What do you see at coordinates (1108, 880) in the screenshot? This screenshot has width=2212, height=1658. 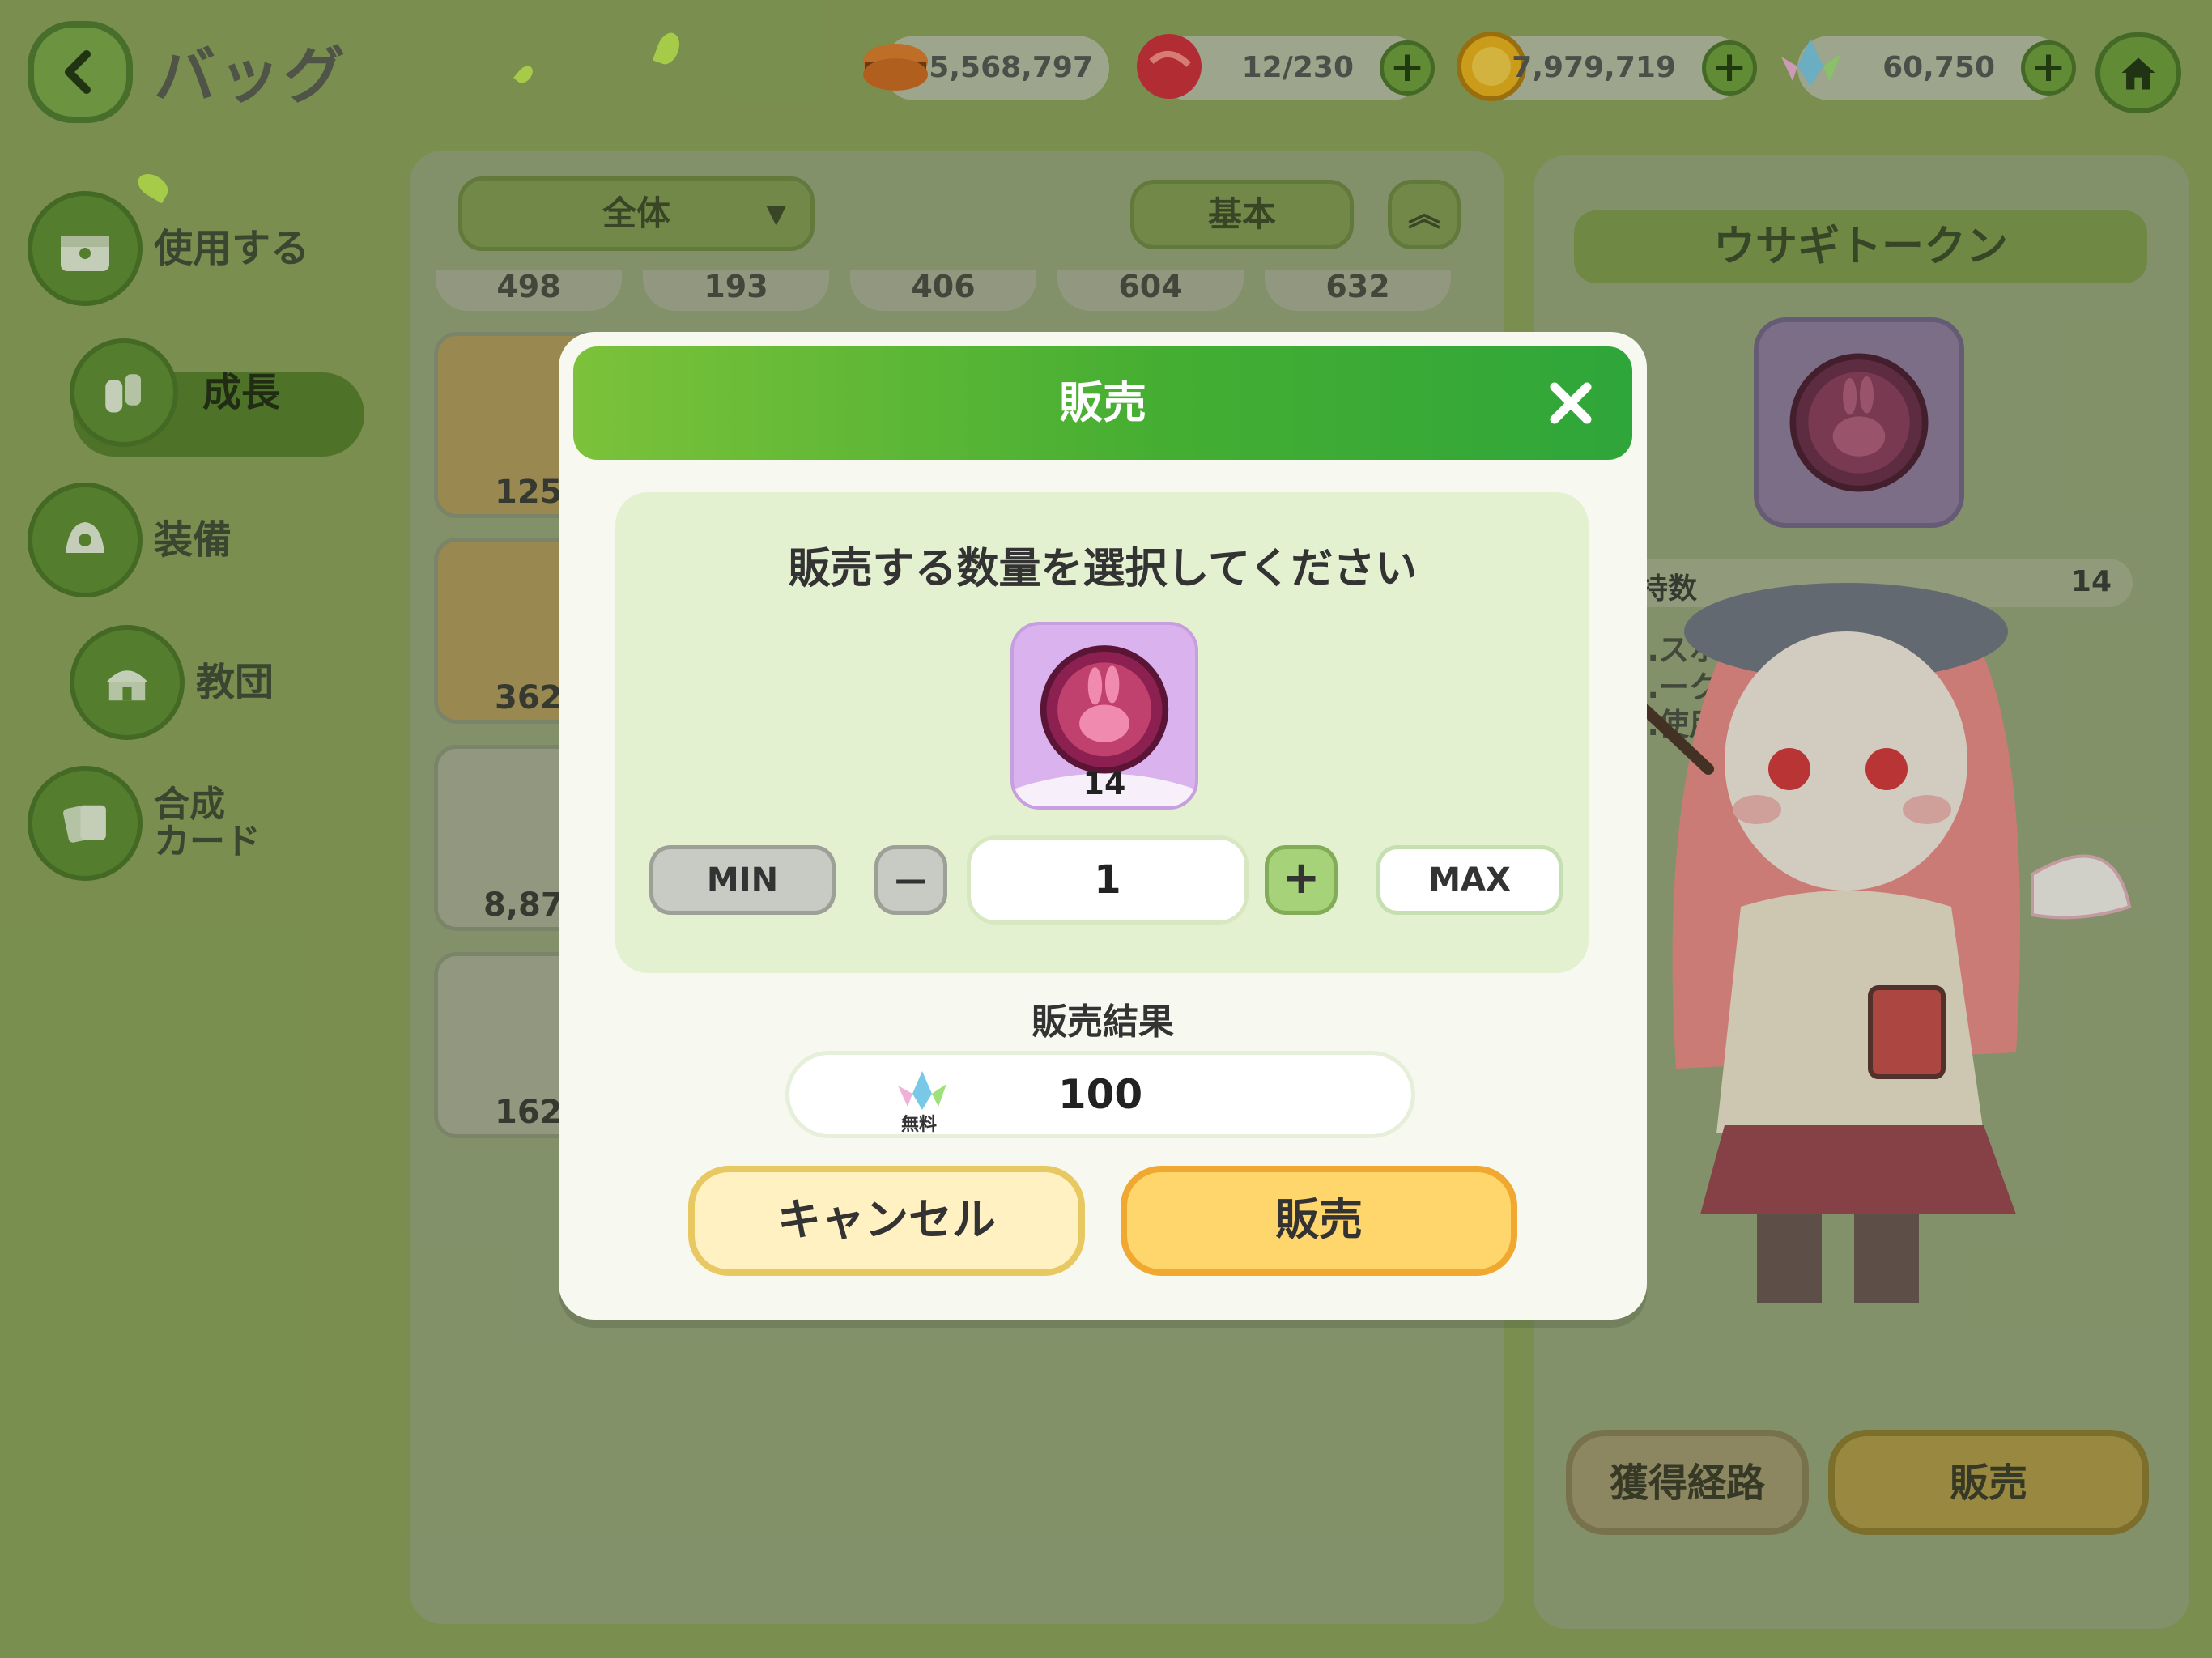 I see `quantity-input: 1` at bounding box center [1108, 880].